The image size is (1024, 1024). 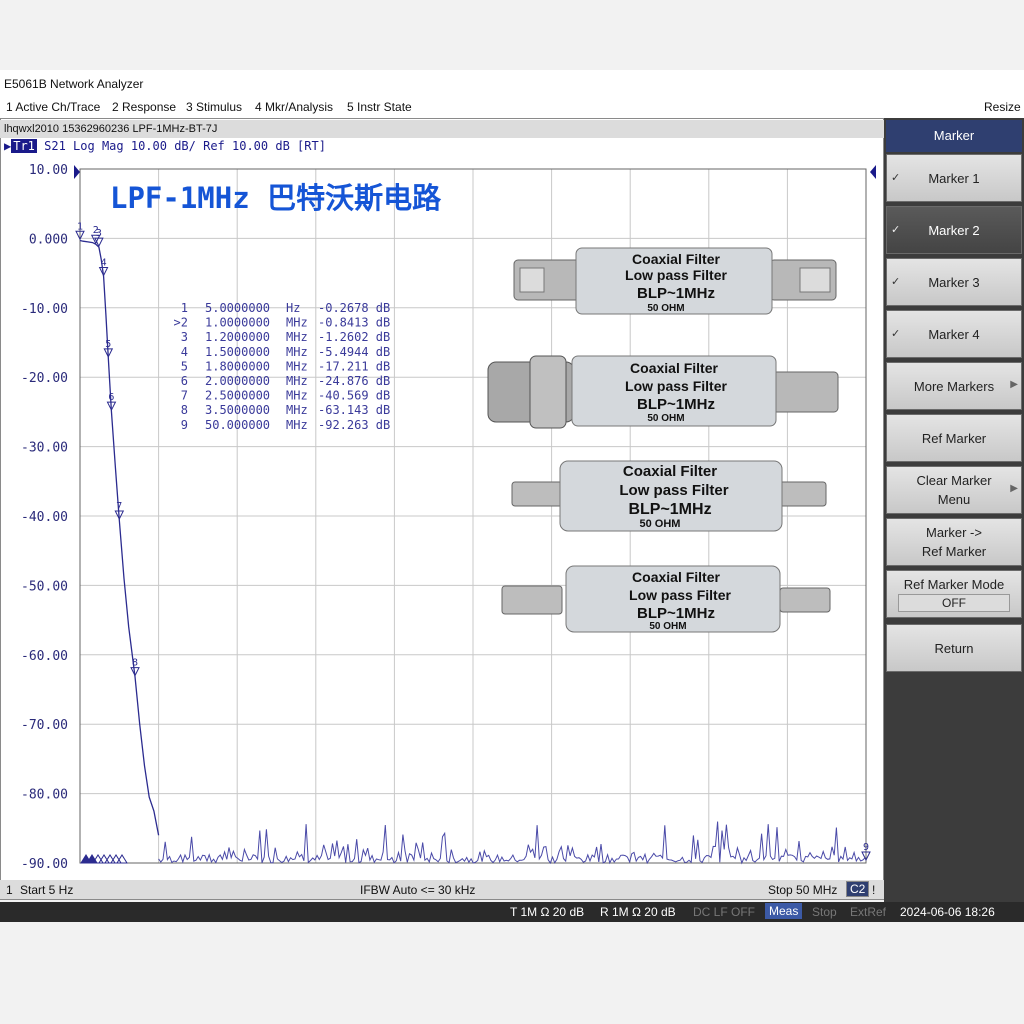 What do you see at coordinates (354, 308) in the screenshot?
I see `marker-table-value: -0.2678 dB` at bounding box center [354, 308].